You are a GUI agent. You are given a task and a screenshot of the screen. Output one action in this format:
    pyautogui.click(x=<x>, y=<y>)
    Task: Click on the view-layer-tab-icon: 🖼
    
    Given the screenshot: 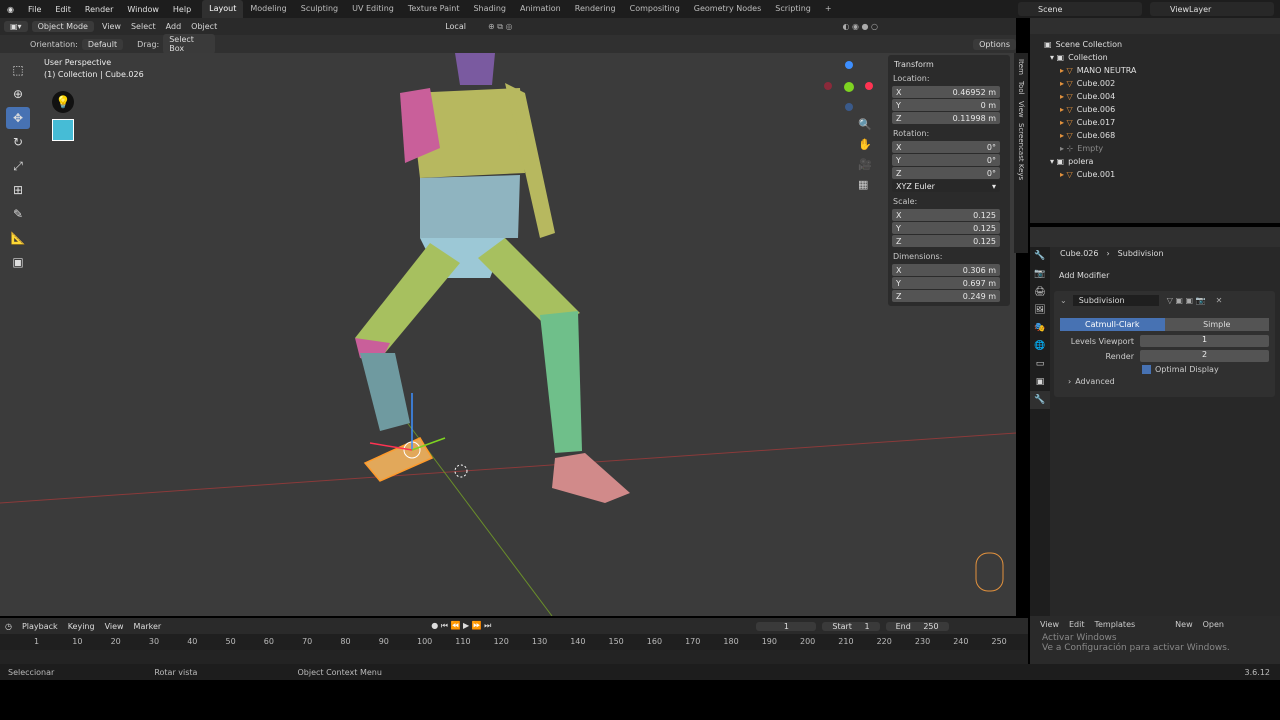 What is the action you would take?
    pyautogui.click(x=1040, y=310)
    